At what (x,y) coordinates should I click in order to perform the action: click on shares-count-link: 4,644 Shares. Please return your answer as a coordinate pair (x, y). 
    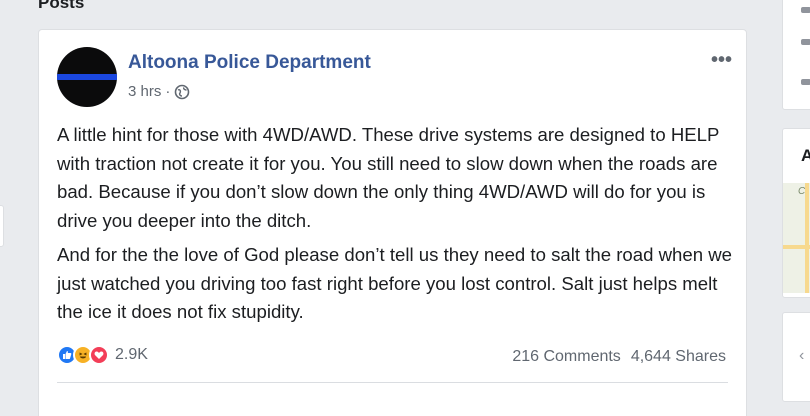
    Looking at the image, I should click on (678, 357).